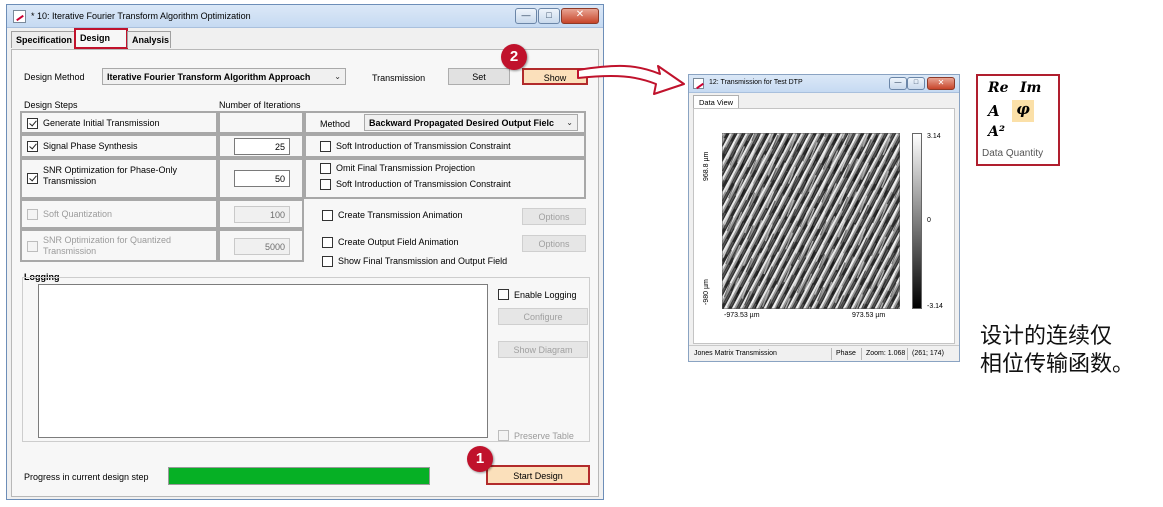  Describe the element at coordinates (554, 216) in the screenshot. I see `trans-anim-options-button: Options` at that location.